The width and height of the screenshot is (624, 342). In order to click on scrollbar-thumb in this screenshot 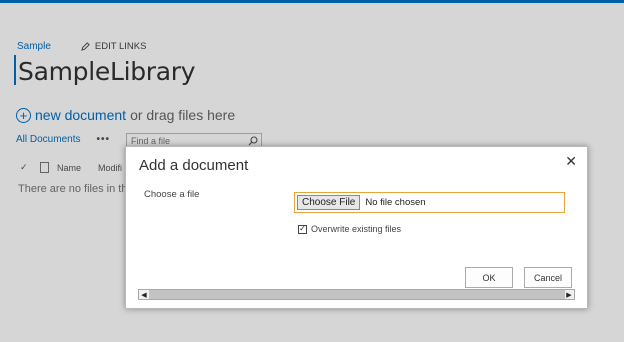, I will do `click(357, 294)`.